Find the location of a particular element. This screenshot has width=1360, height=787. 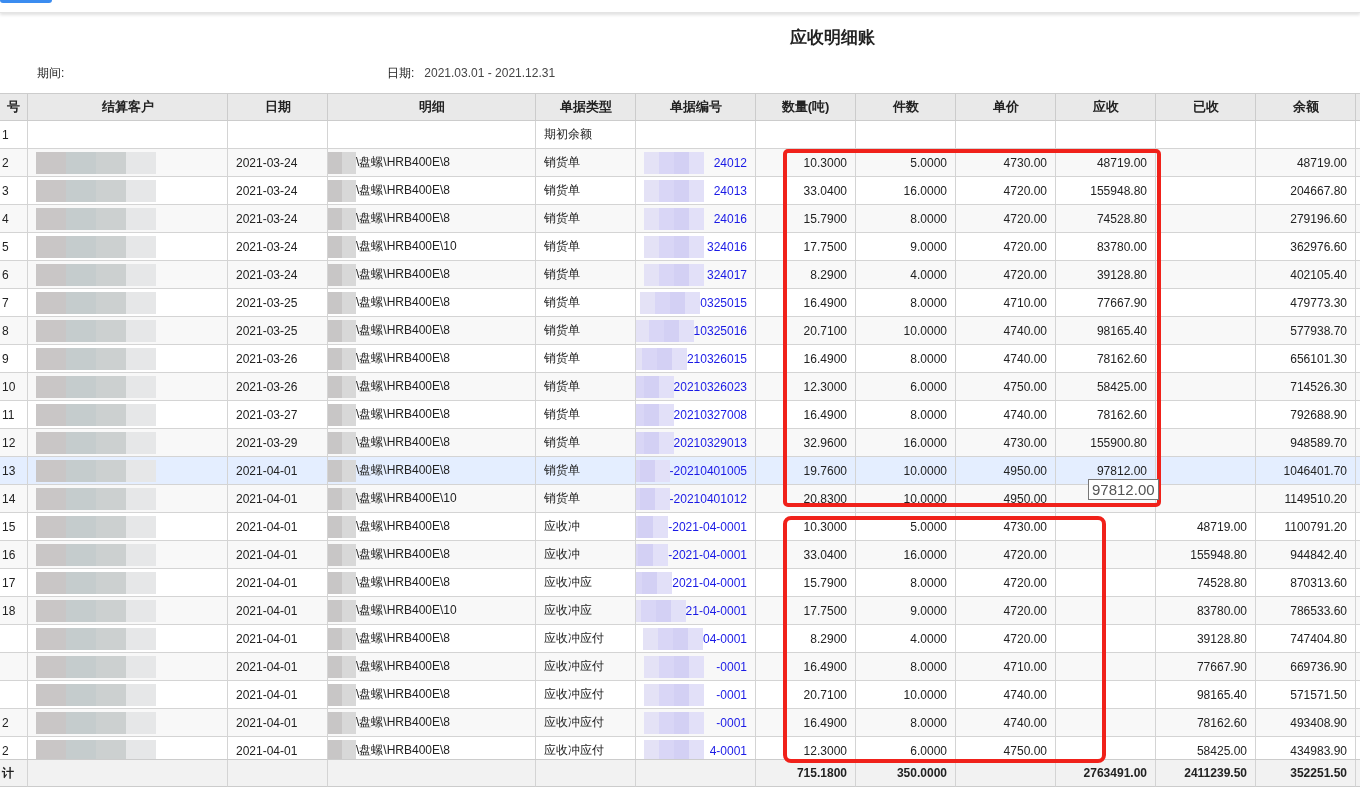

table-cell: 11 is located at coordinates (8, 414).